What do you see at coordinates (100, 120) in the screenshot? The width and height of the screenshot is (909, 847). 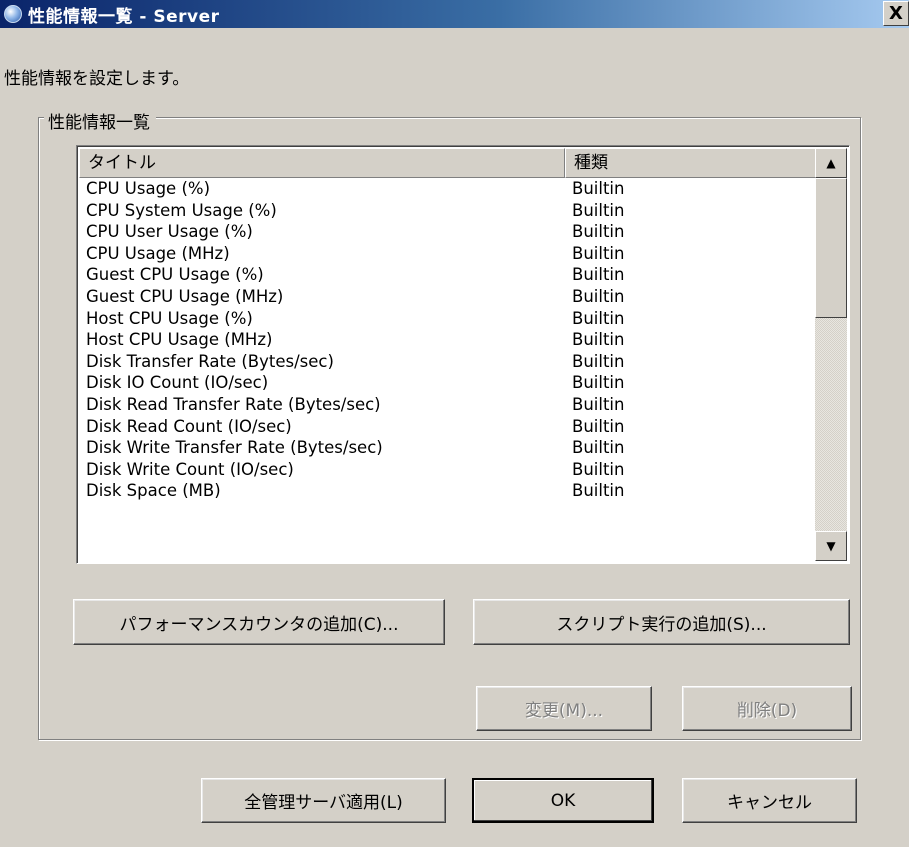 I see `group-box-label: 性能情報一覧` at bounding box center [100, 120].